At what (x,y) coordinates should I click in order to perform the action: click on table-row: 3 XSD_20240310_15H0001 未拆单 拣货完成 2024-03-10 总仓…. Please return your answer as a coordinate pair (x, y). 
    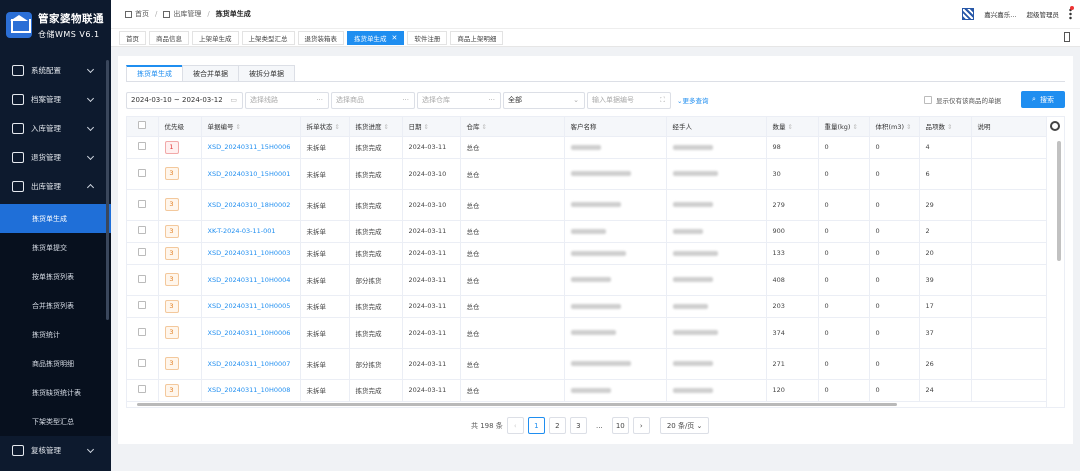
    Looking at the image, I should click on (588, 174).